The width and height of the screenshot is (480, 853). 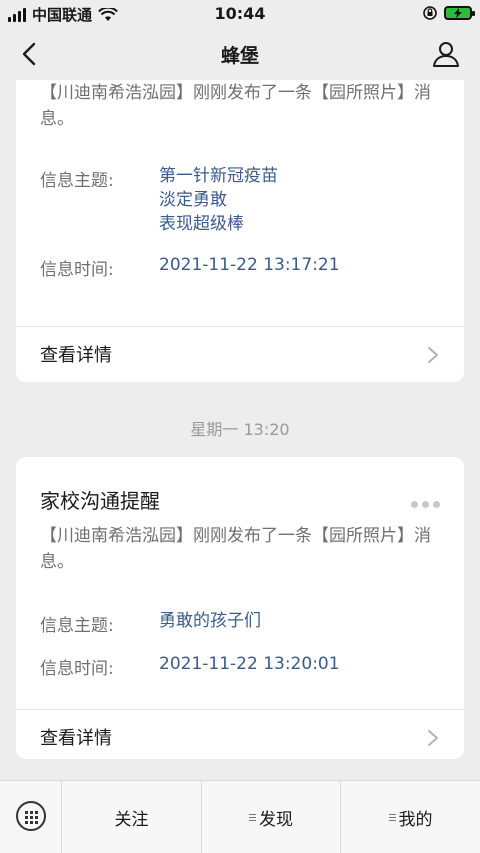 I want to click on time-value: 2021-11-22 13:20:01, so click(x=249, y=664).